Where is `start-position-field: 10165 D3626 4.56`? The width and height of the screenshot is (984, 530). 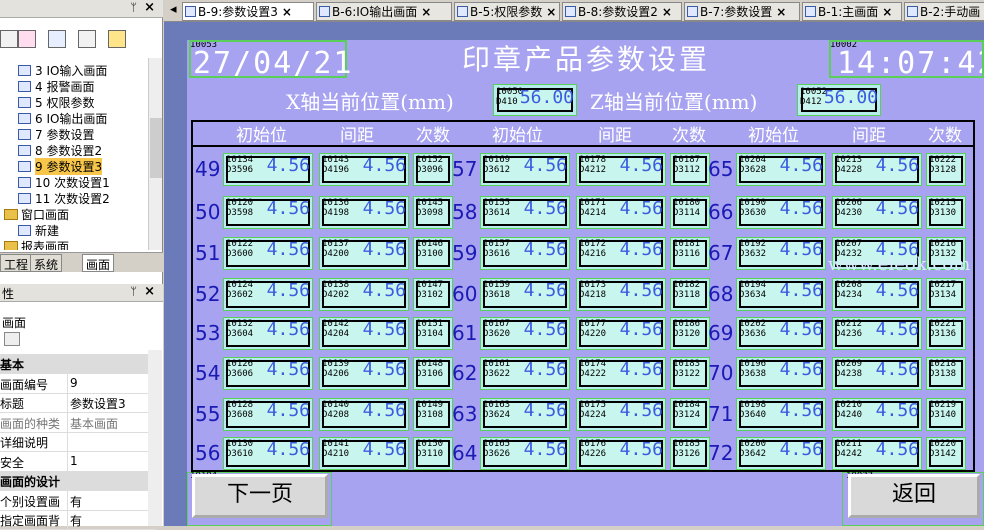 start-position-field: 10165 D3626 4.56 is located at coordinates (525, 453).